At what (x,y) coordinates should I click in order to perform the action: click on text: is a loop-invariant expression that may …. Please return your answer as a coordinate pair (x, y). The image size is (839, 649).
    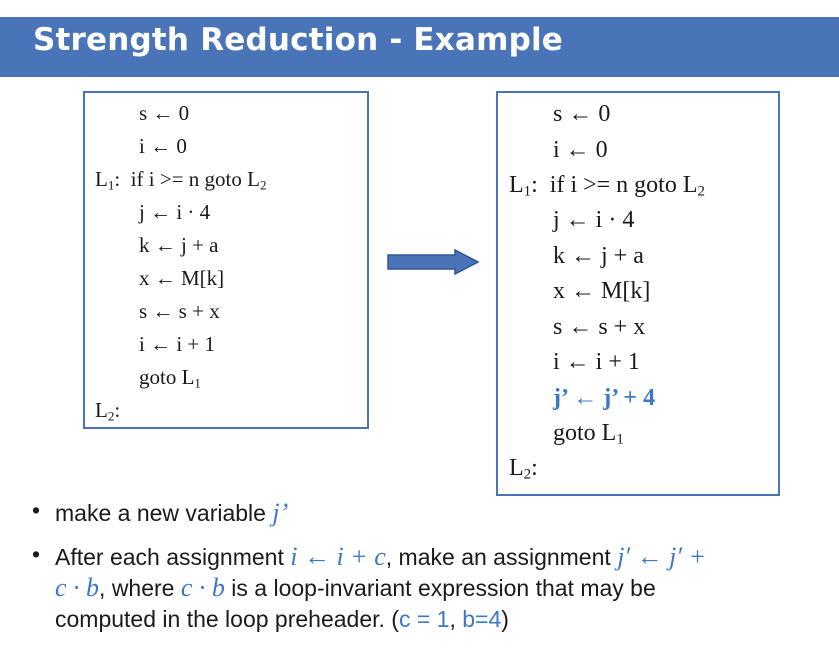
    Looking at the image, I should click on (440, 588).